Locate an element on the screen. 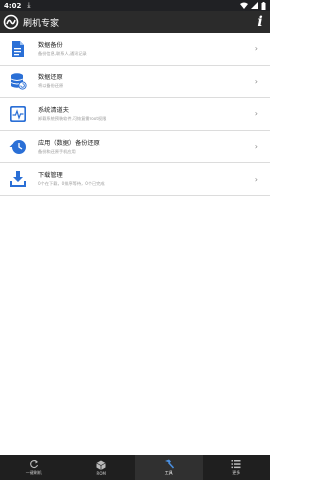 This screenshot has width=320, height=480. tab-label: 更多 is located at coordinates (236, 472).